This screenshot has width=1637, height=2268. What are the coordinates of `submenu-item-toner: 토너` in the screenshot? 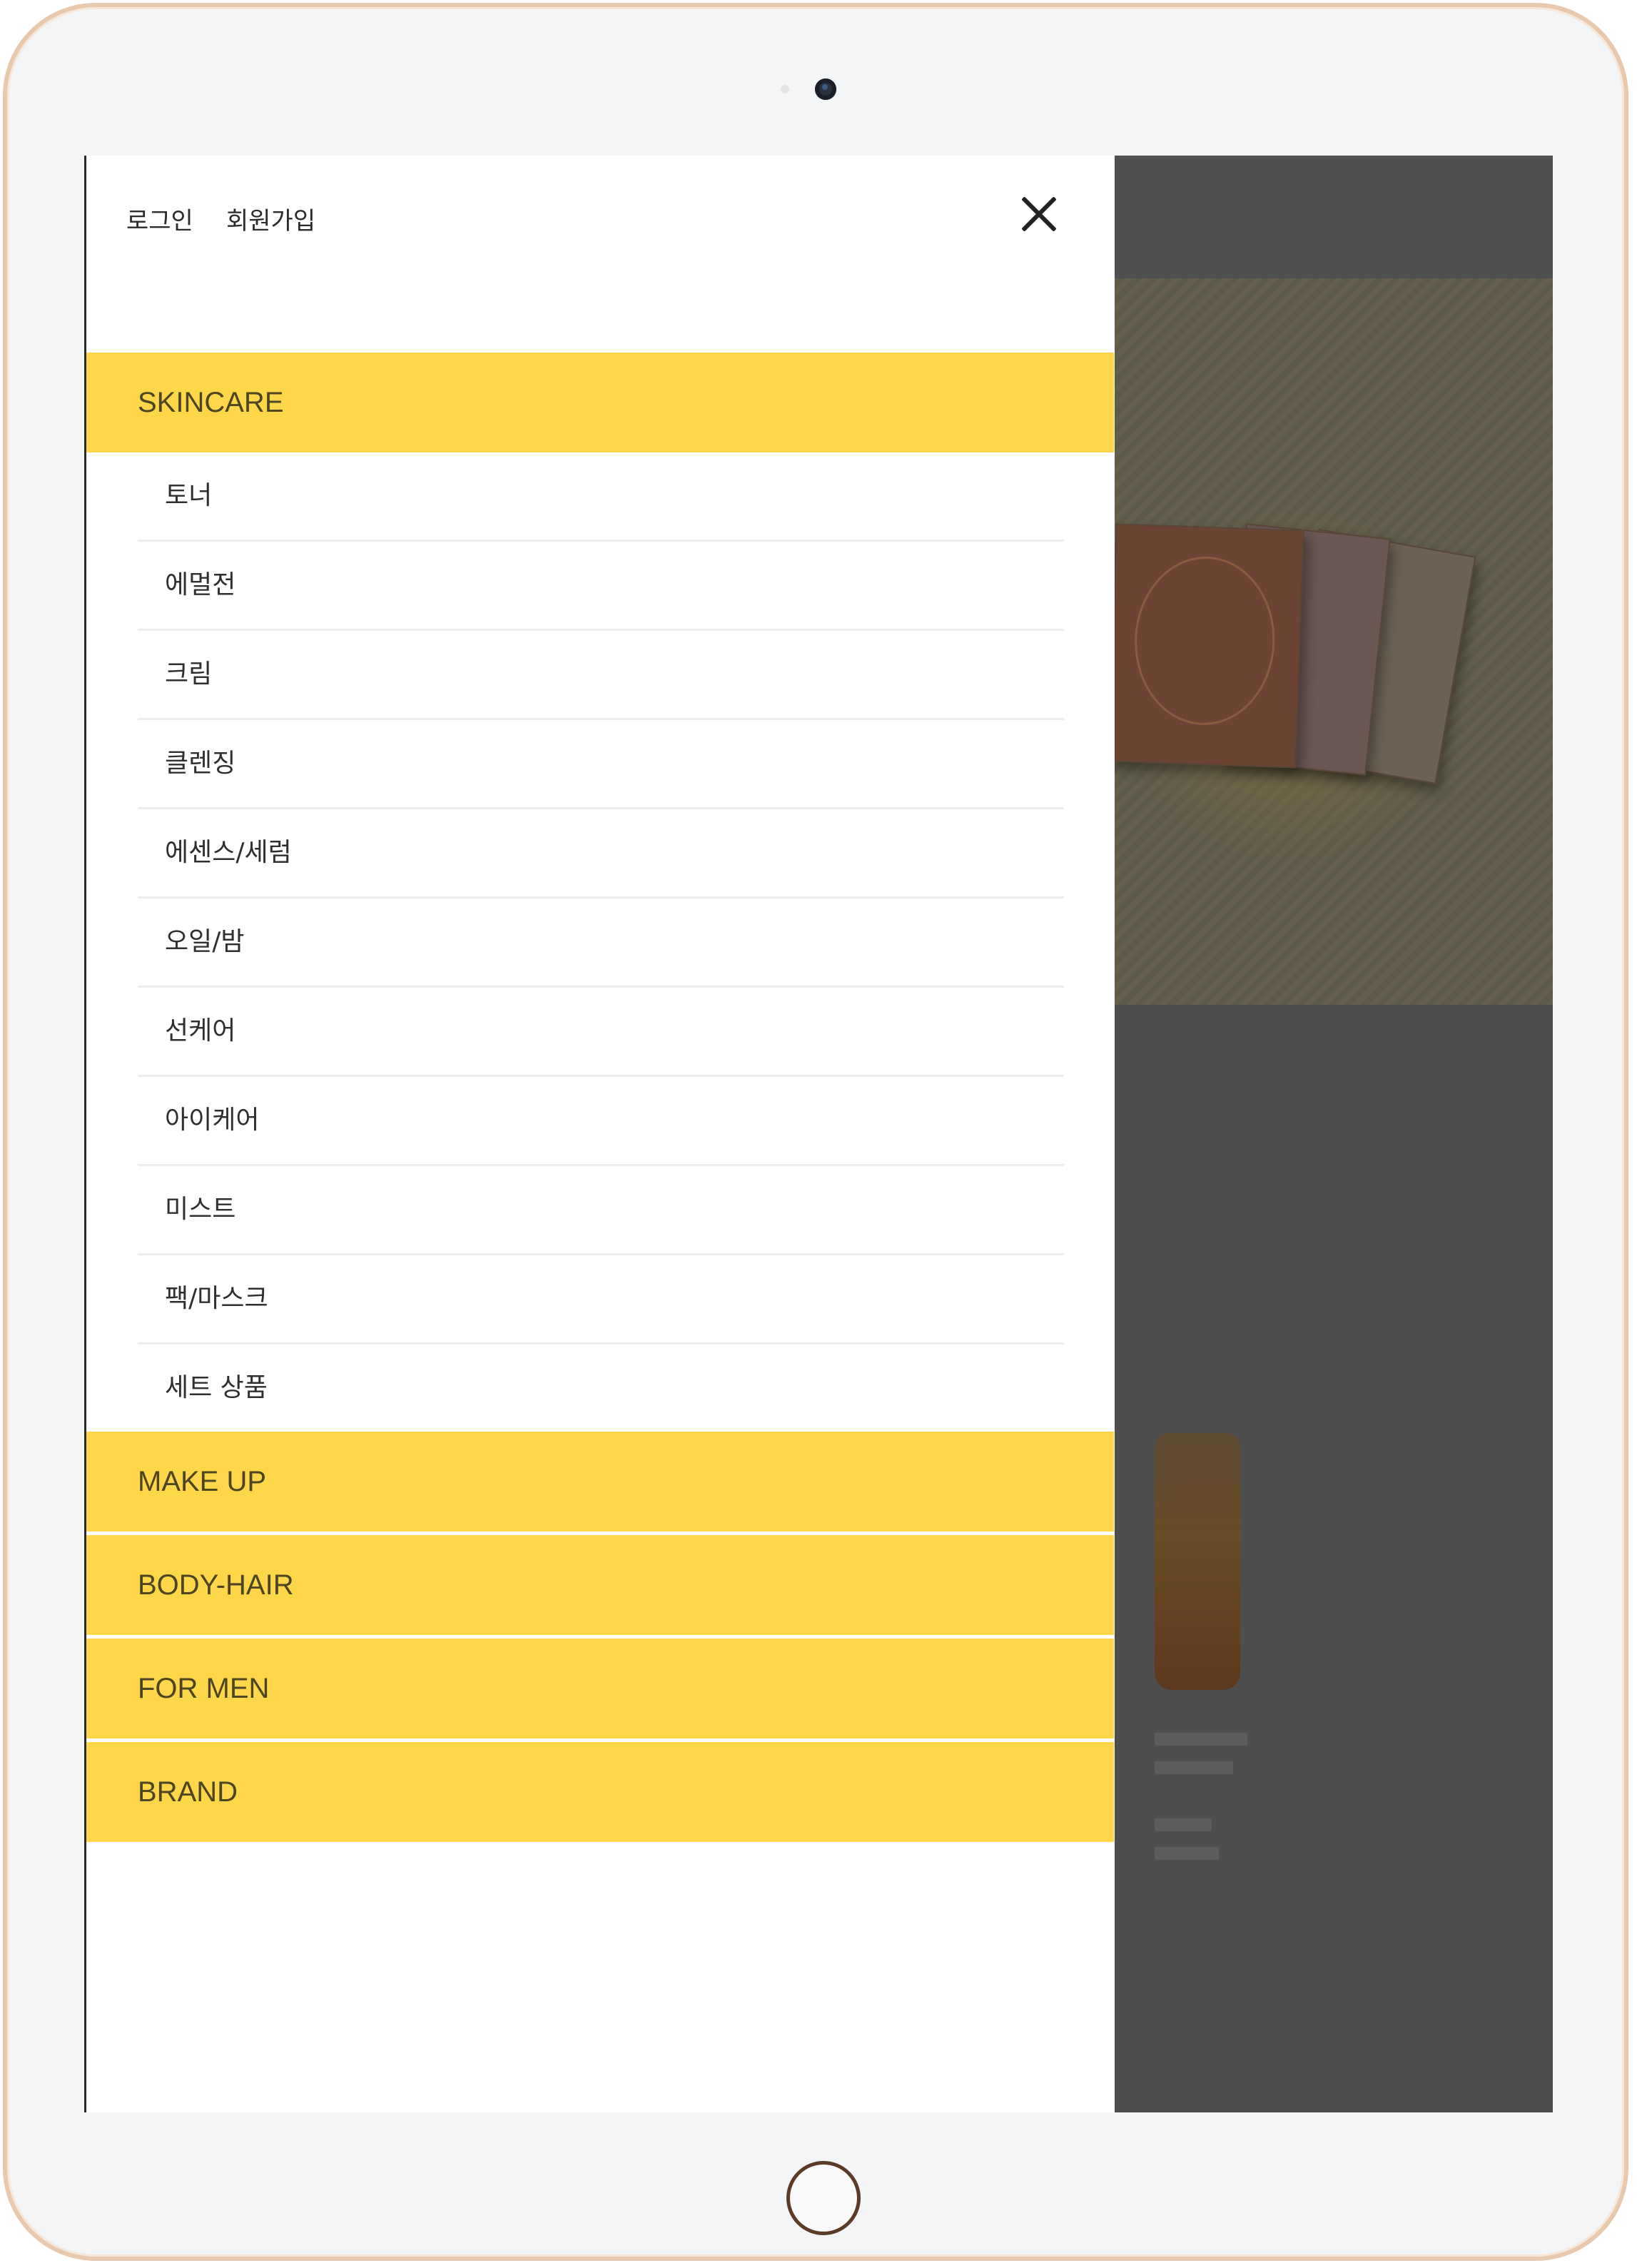 It's located at (601, 497).